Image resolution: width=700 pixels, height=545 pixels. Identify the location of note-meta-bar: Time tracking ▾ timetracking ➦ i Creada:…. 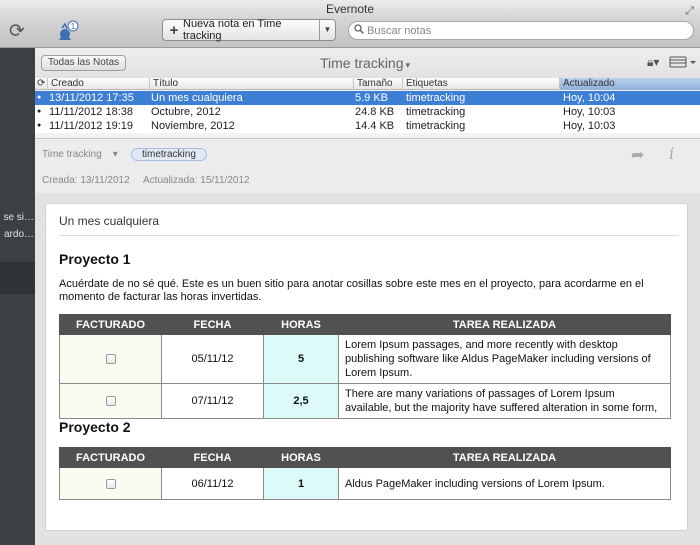
(367, 165).